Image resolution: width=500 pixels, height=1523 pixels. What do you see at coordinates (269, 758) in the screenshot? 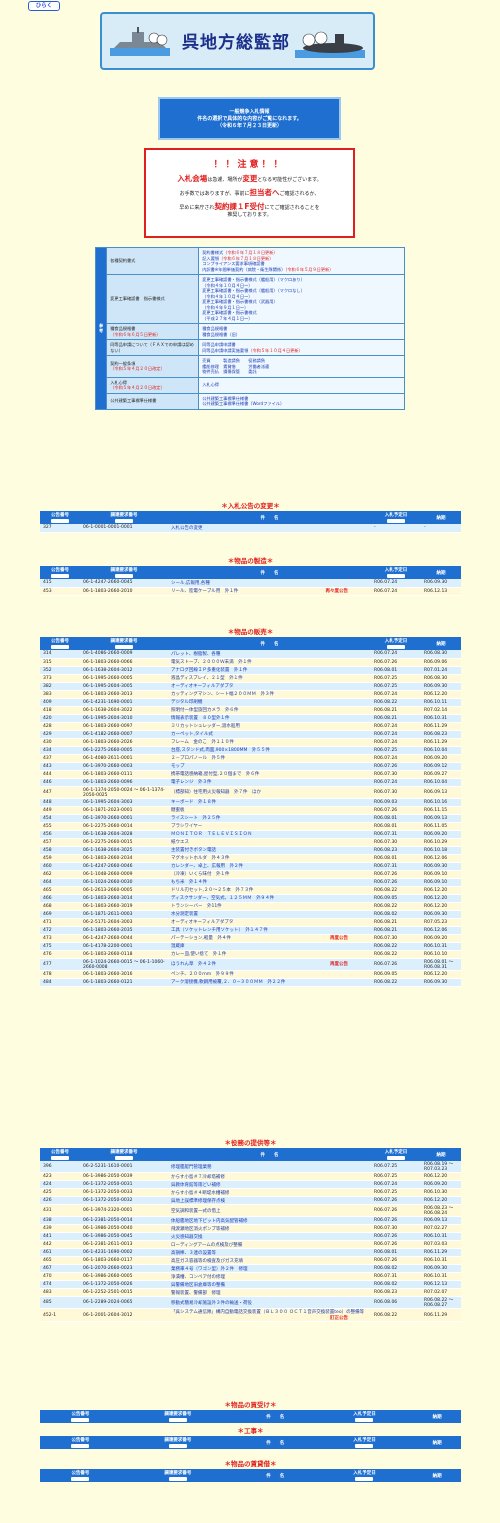
I see `item-name-link: ２－プロパノール 外５件` at bounding box center [269, 758].